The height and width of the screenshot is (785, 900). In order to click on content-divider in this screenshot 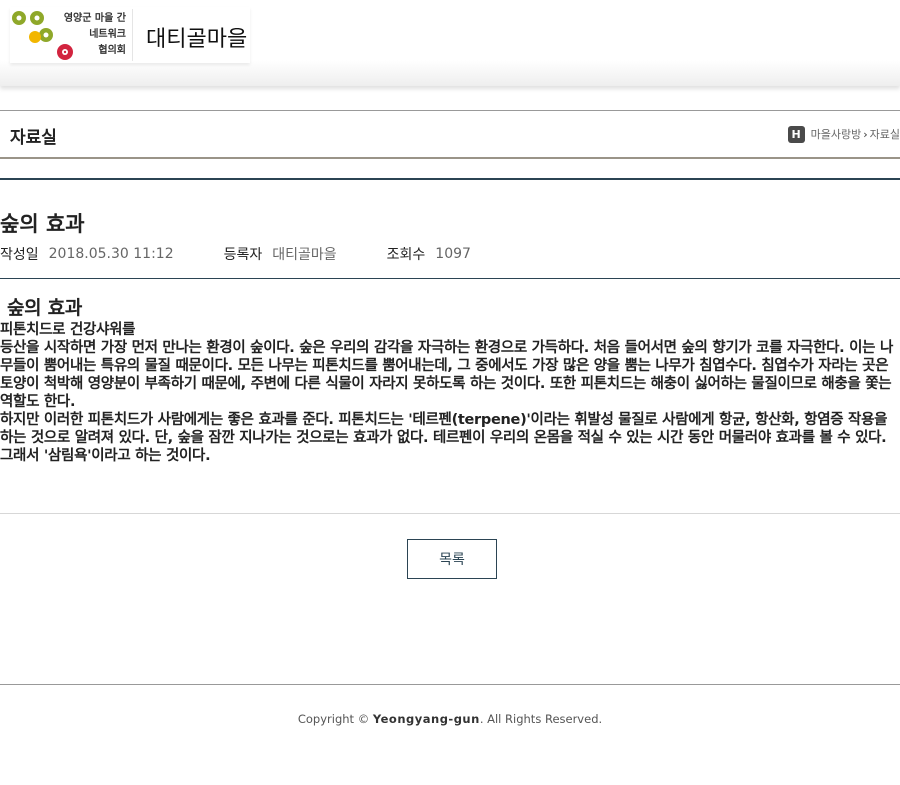, I will do `click(450, 513)`.